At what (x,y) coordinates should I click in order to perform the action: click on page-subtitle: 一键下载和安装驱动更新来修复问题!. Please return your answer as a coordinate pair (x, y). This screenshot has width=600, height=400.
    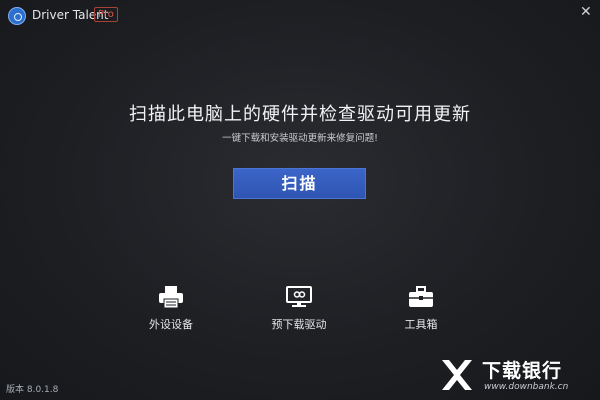
    Looking at the image, I should click on (300, 138).